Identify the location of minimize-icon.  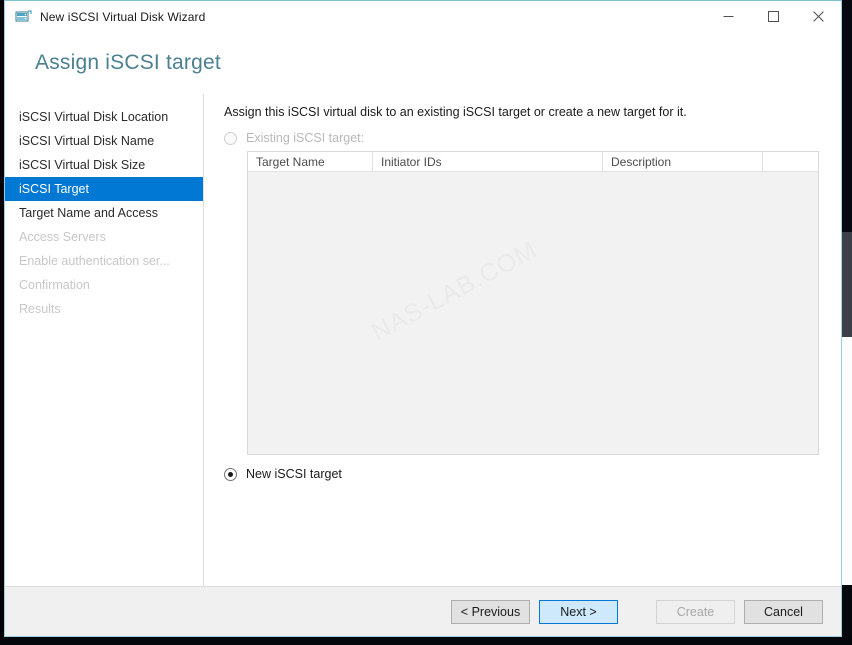
(728, 17).